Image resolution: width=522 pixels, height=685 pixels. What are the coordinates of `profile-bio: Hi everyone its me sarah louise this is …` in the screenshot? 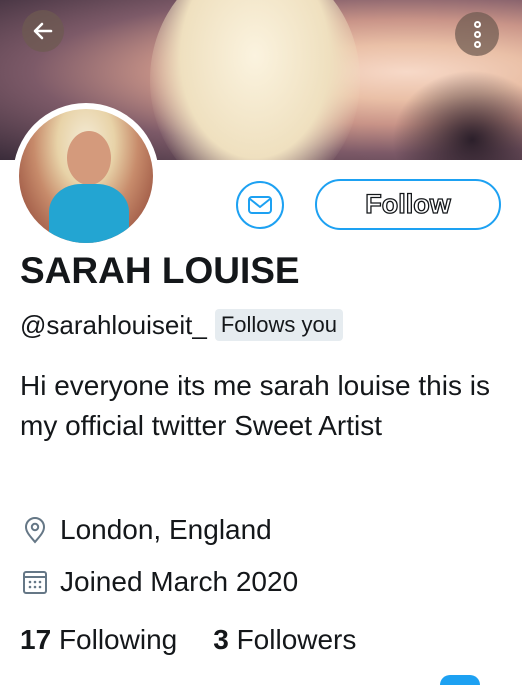 It's located at (255, 405).